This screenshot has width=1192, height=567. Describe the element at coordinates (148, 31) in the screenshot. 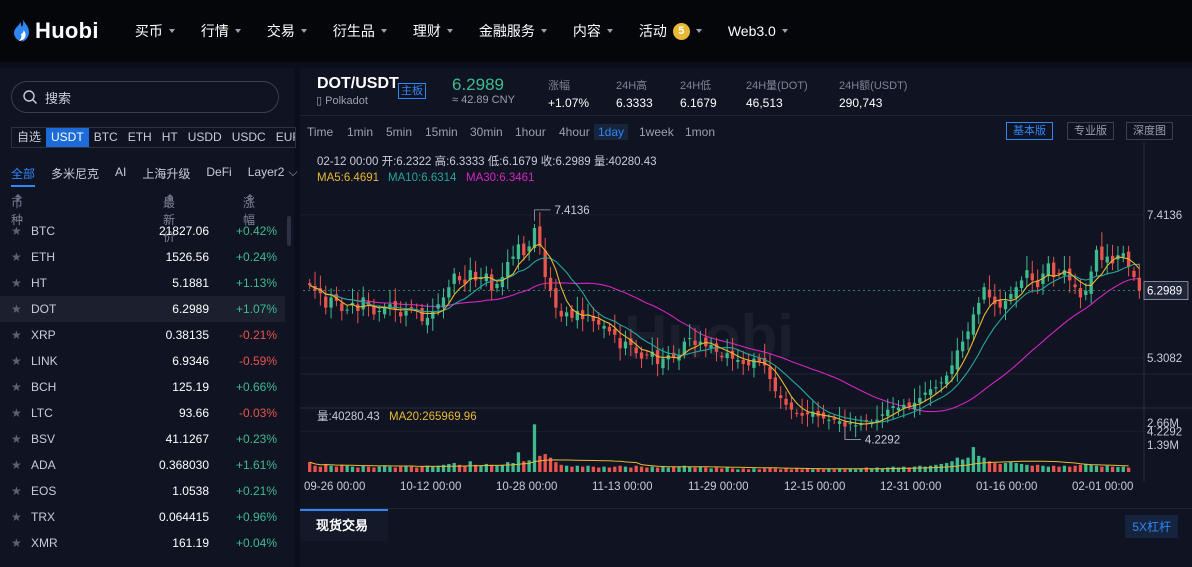

I see `nav-label: 买币` at that location.